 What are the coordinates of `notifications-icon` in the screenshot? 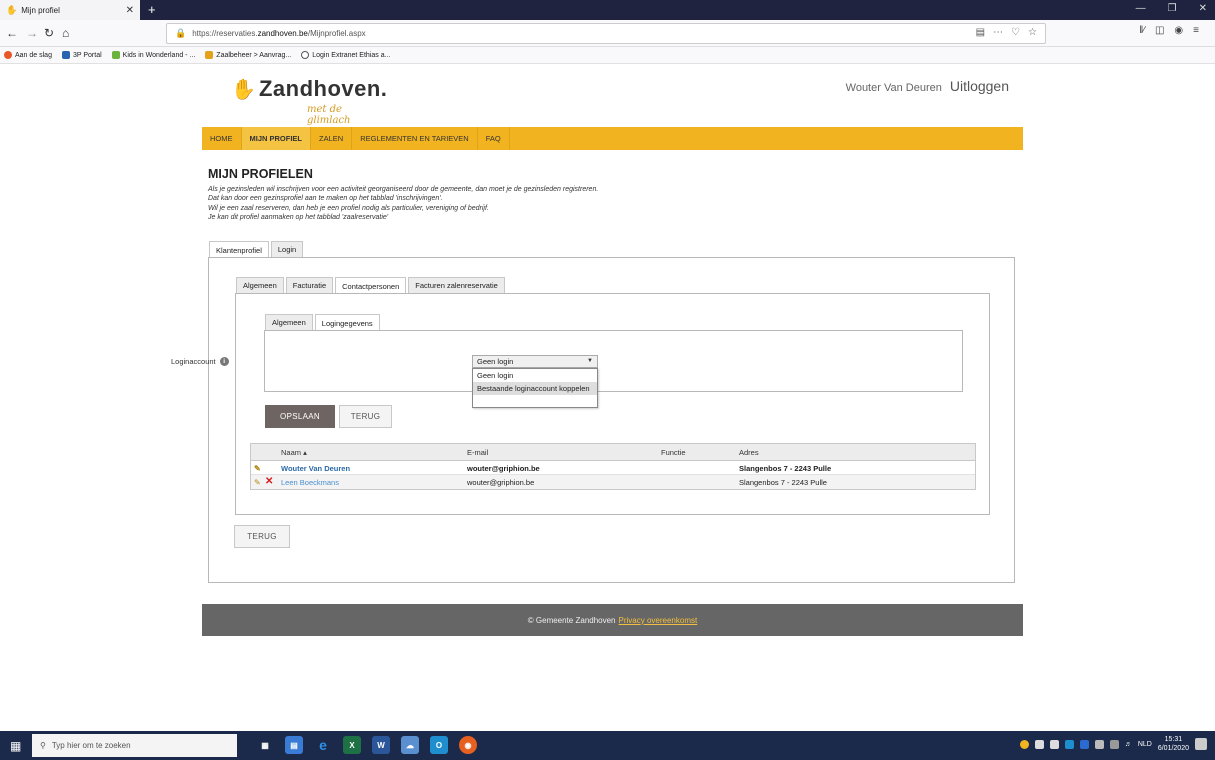 It's located at (1201, 744).